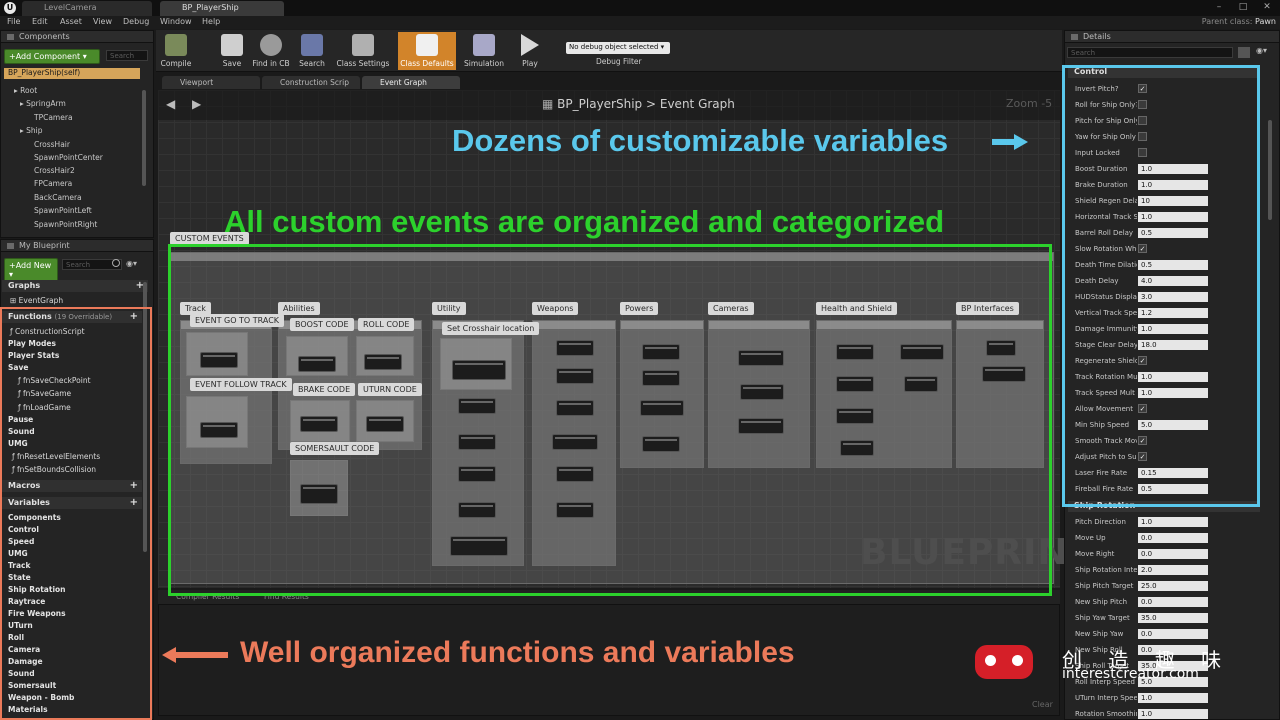 The image size is (1280, 720). Describe the element at coordinates (427, 45) in the screenshot. I see `checklist-icon` at that location.